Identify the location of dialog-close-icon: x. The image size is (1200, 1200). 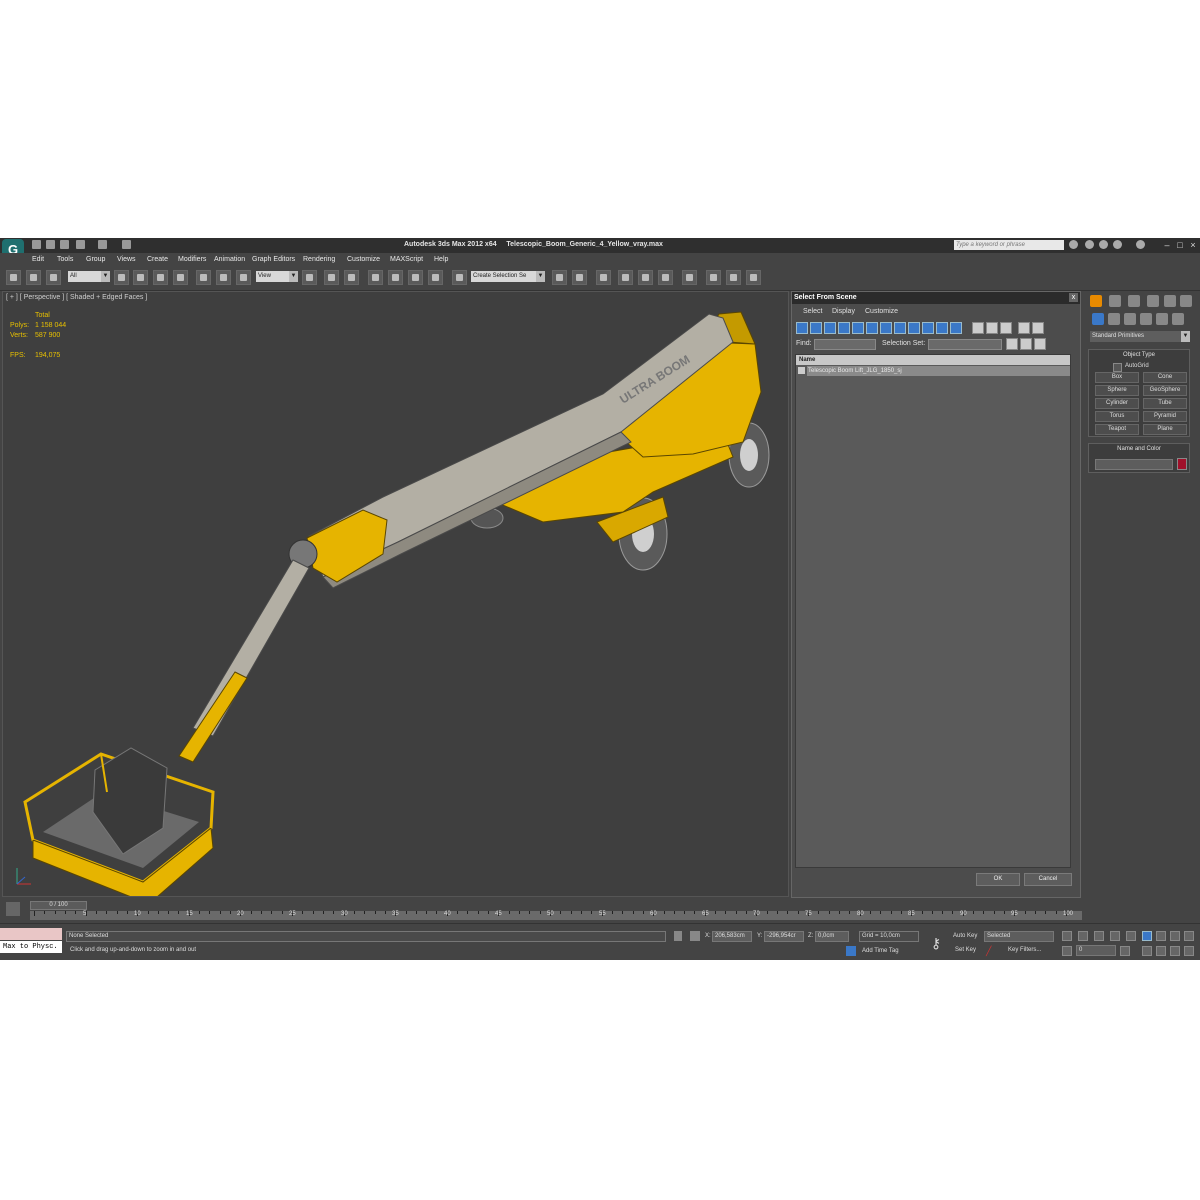
(1073, 297).